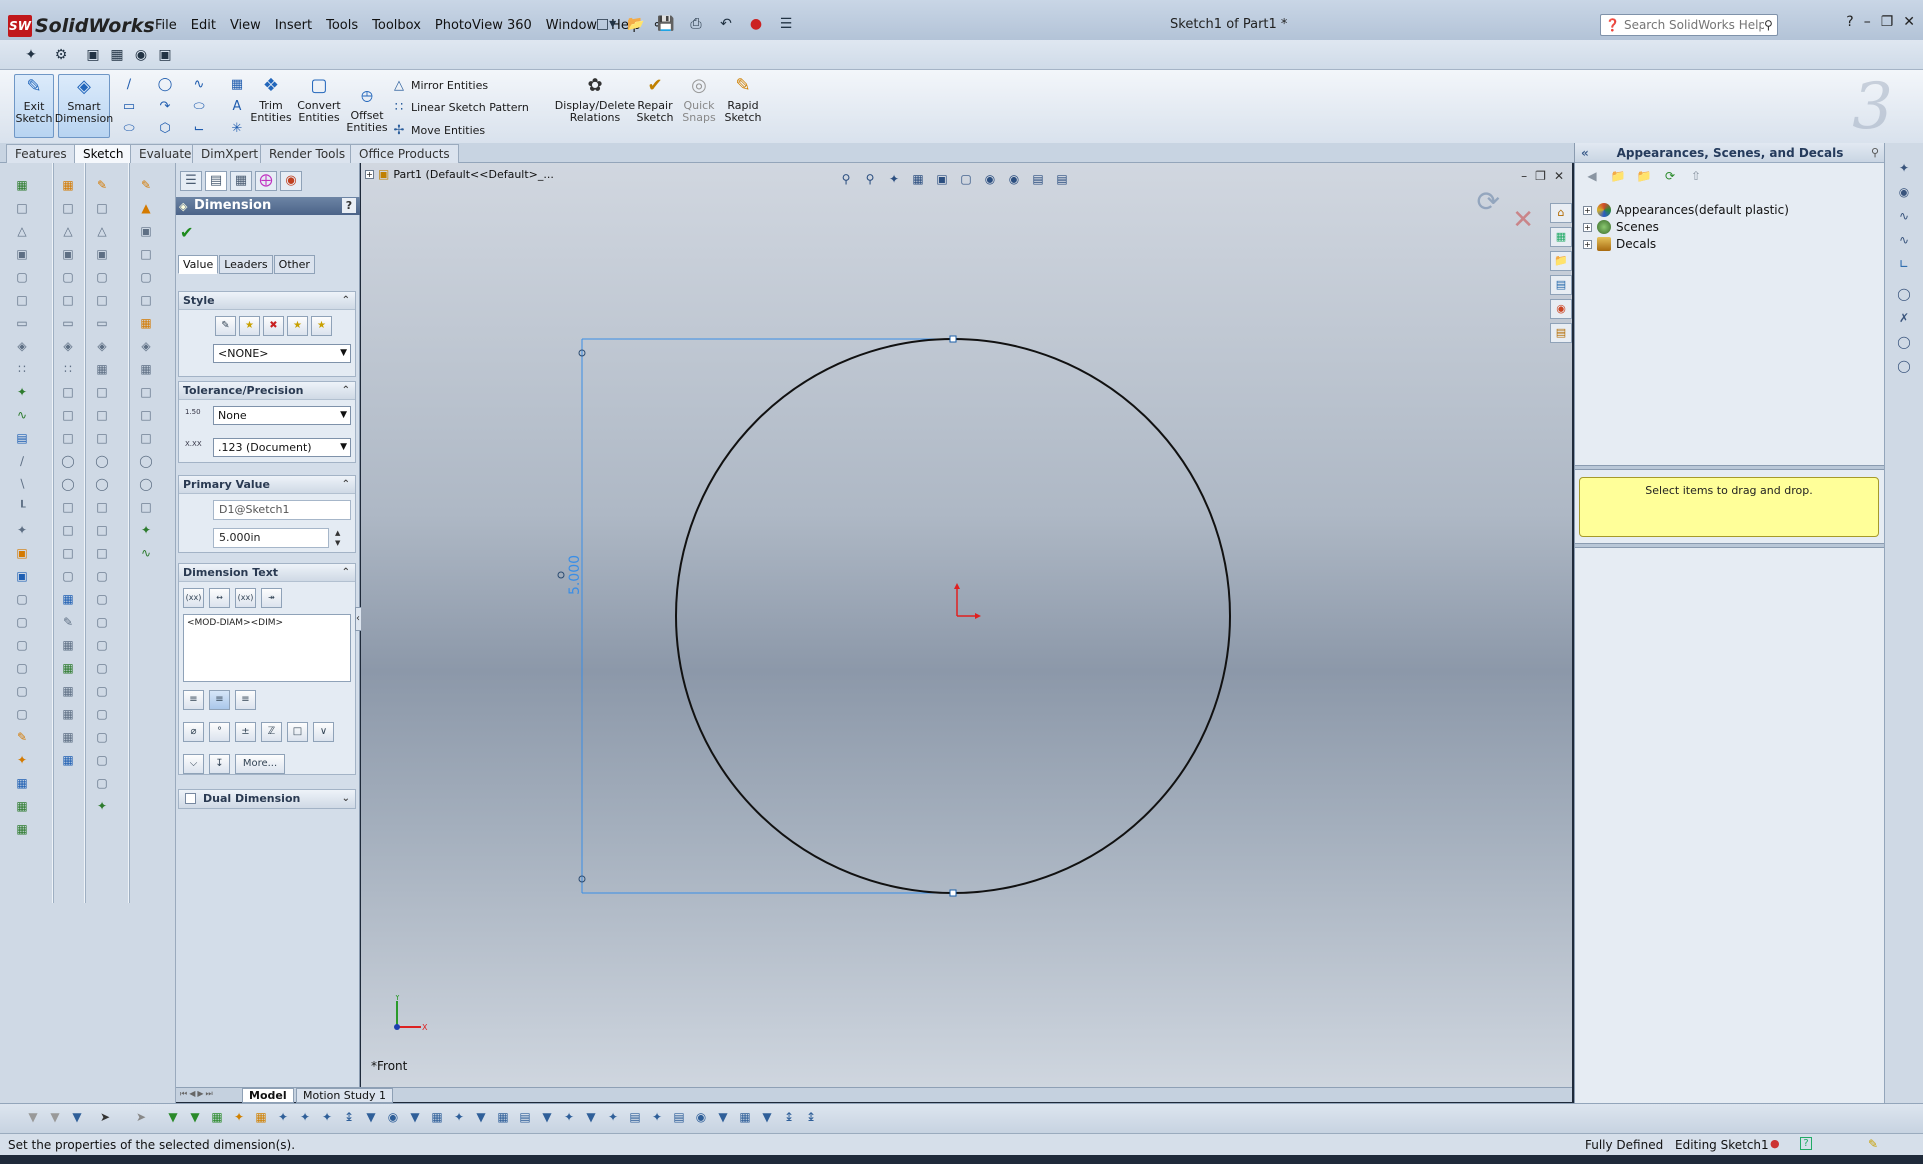 Image resolution: width=1923 pixels, height=1164 pixels. I want to click on mirror-entities-button: △ Mirror Entities, so click(440, 85).